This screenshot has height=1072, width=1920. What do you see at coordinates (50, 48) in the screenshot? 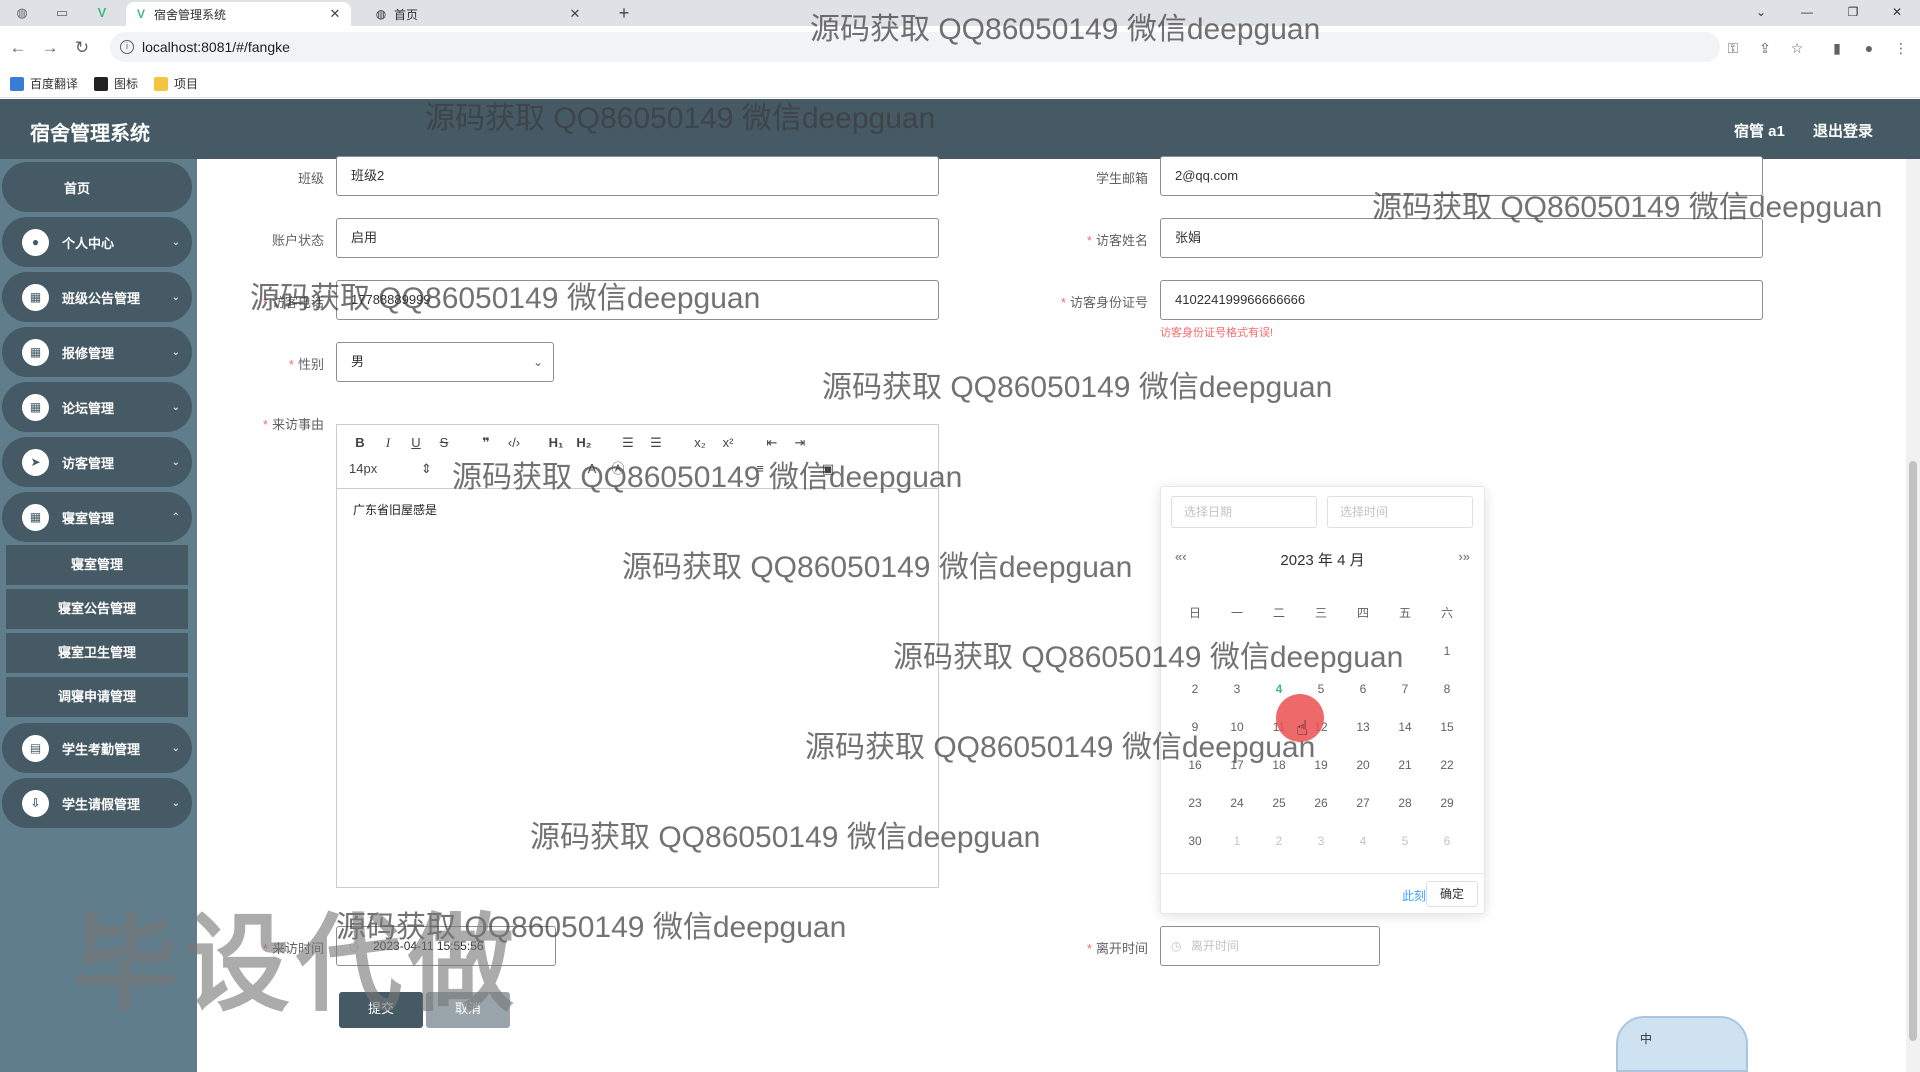
I see `forward-icon: →` at bounding box center [50, 48].